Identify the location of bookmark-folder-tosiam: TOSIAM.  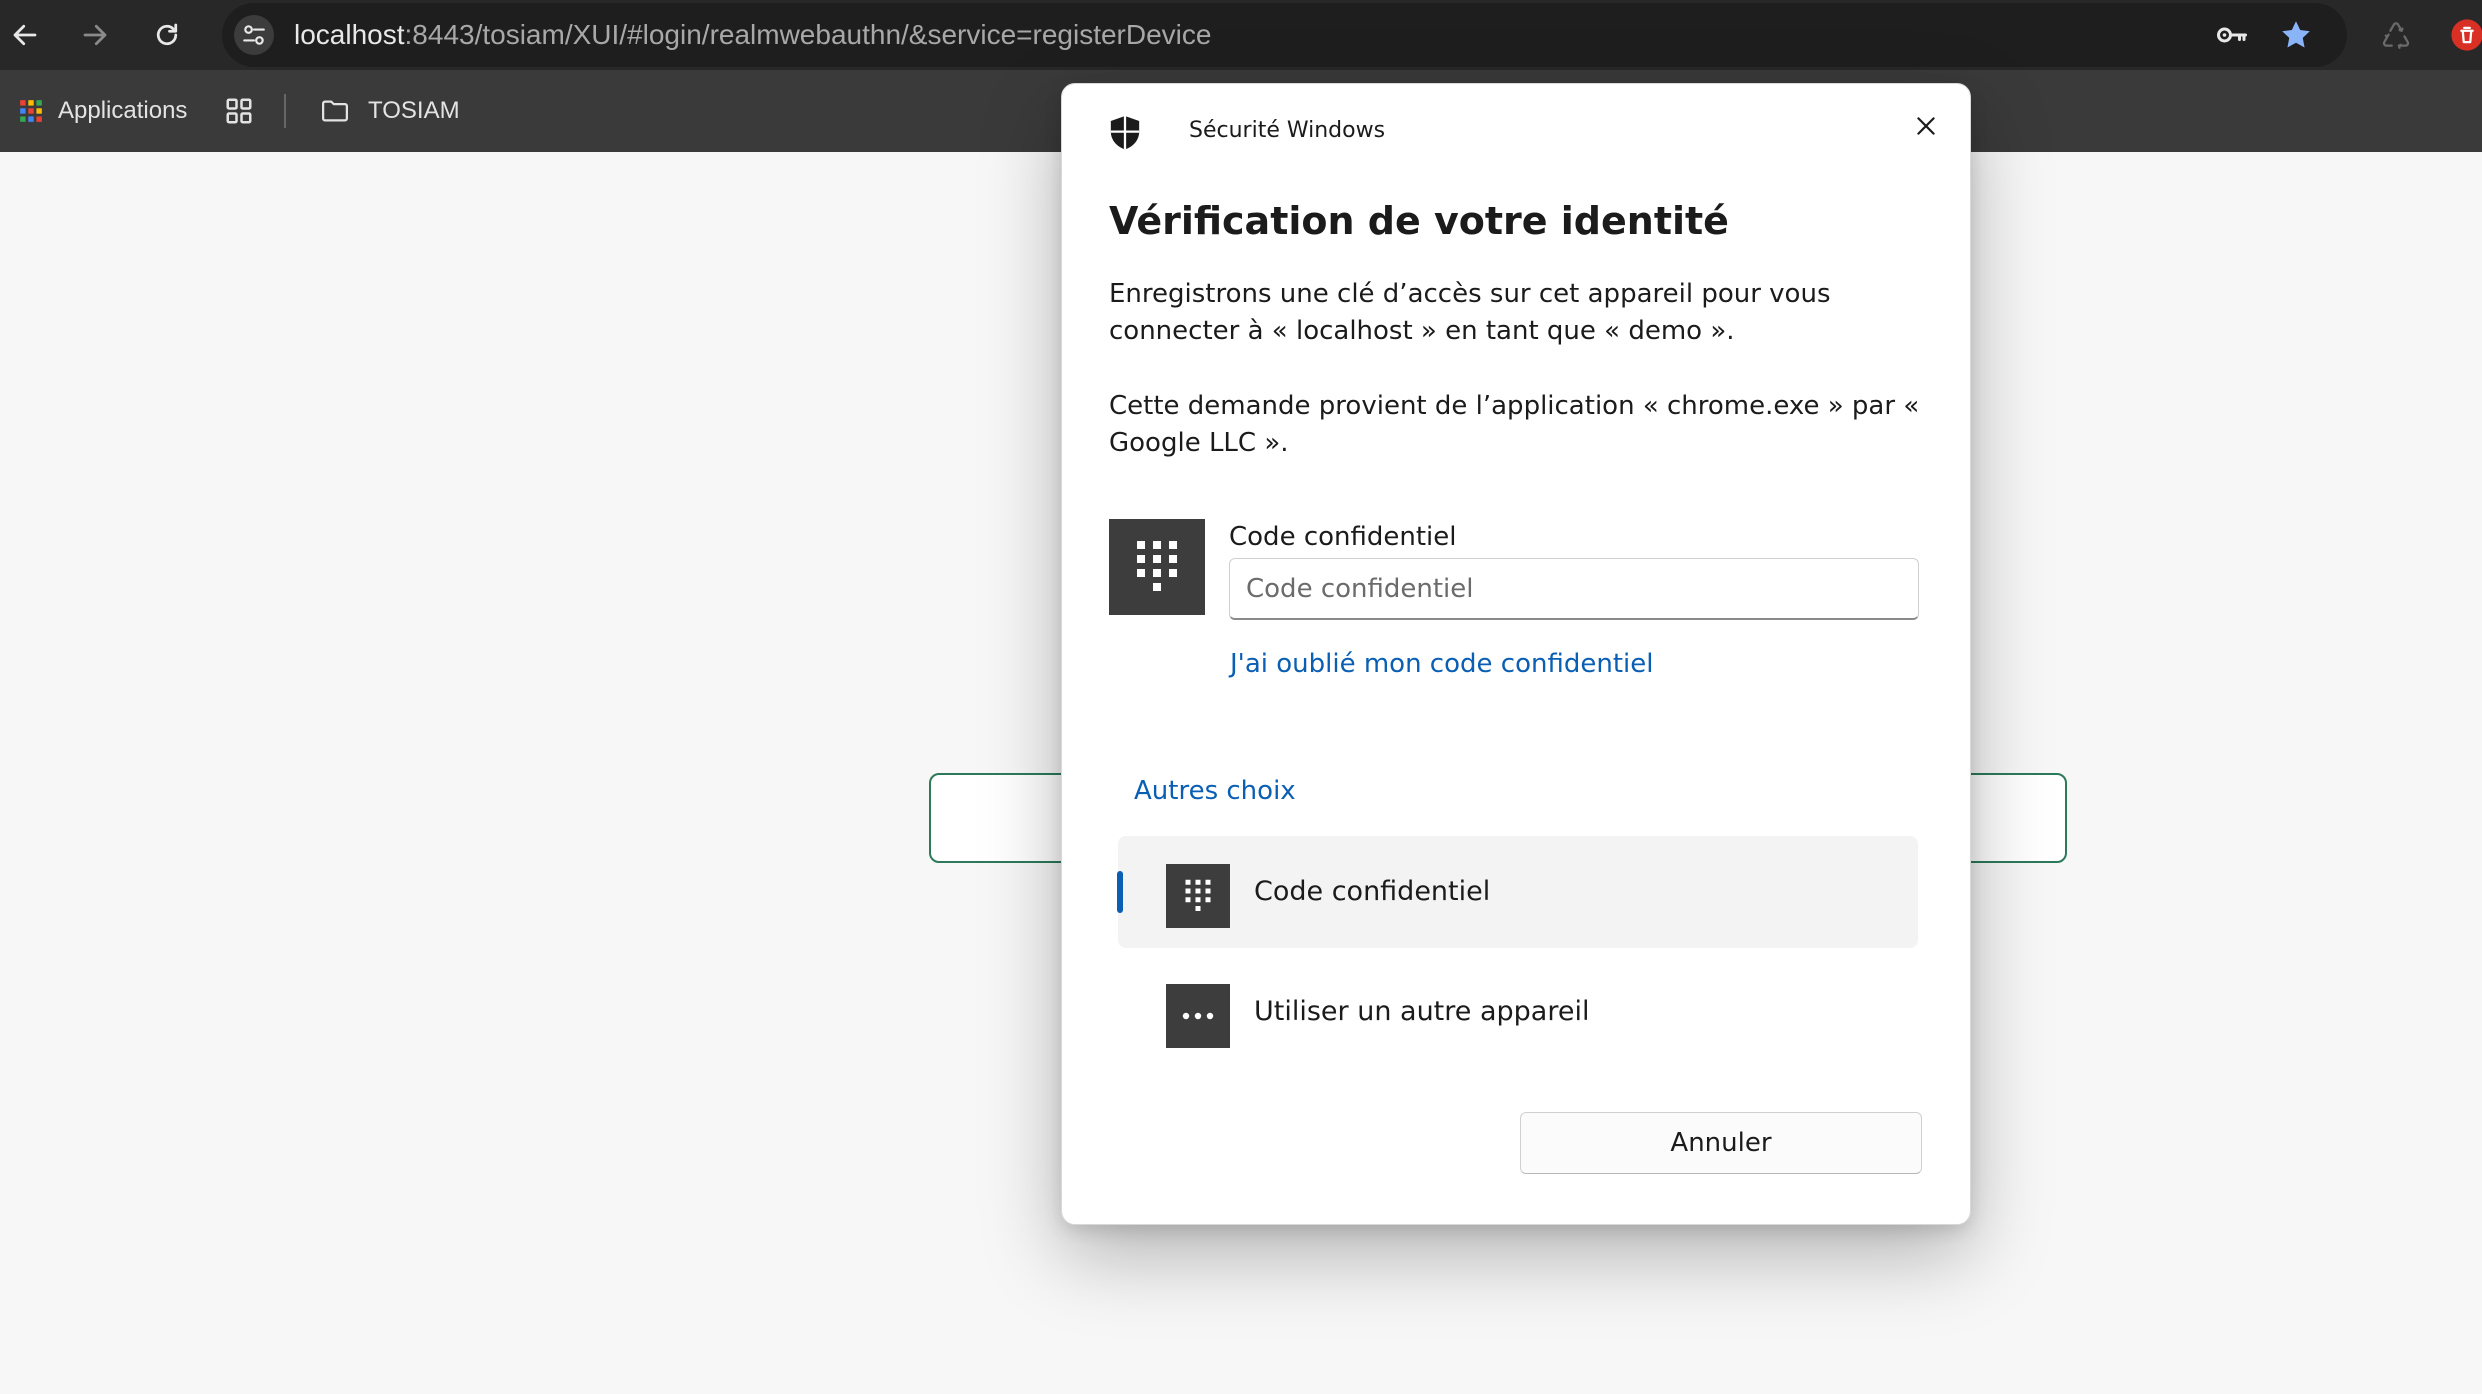
(389, 111).